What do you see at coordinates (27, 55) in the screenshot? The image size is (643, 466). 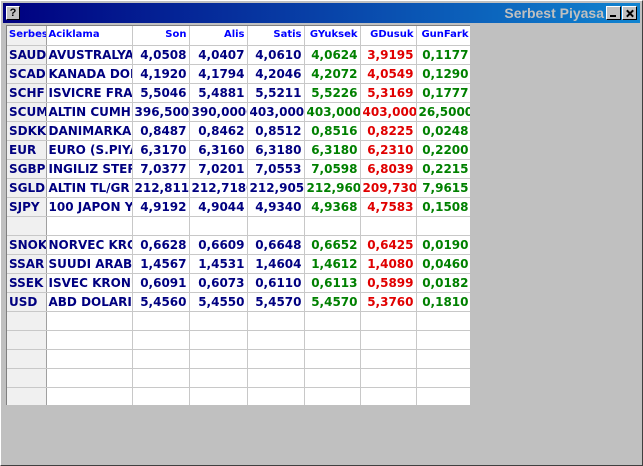 I see `cell-symbol: SAUD` at bounding box center [27, 55].